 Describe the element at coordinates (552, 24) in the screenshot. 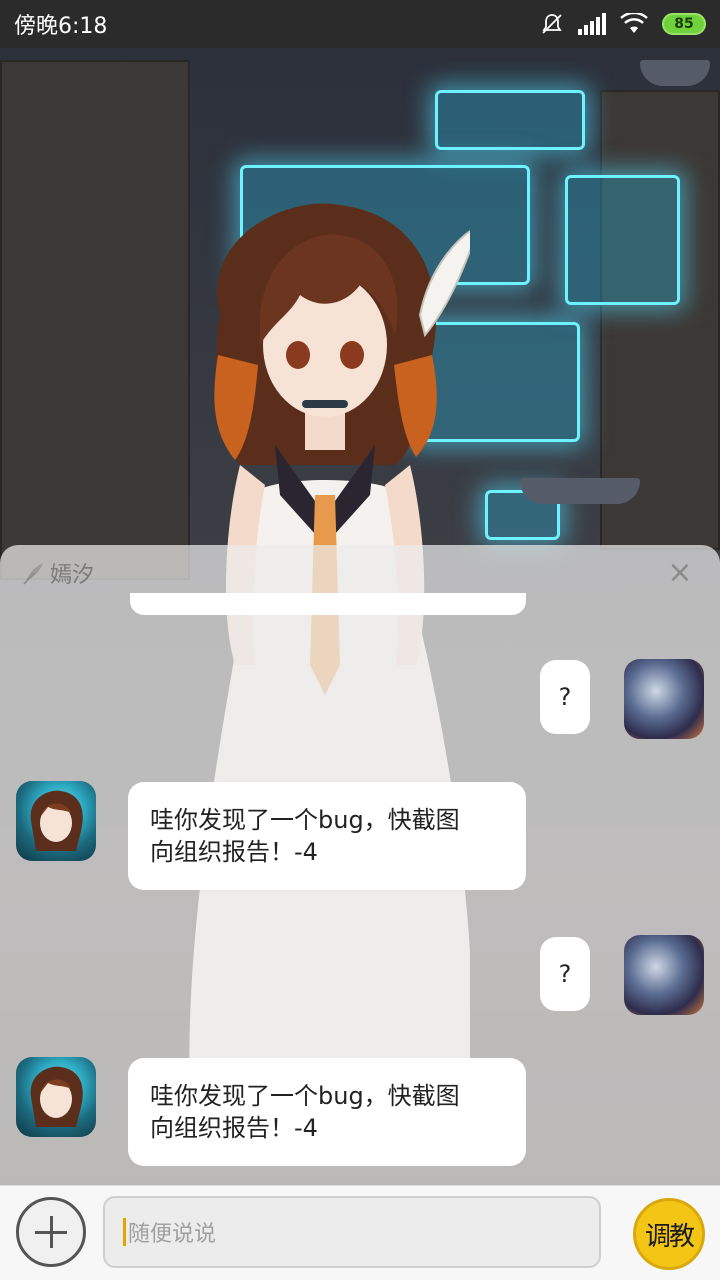

I see `bell-muted-icon` at that location.